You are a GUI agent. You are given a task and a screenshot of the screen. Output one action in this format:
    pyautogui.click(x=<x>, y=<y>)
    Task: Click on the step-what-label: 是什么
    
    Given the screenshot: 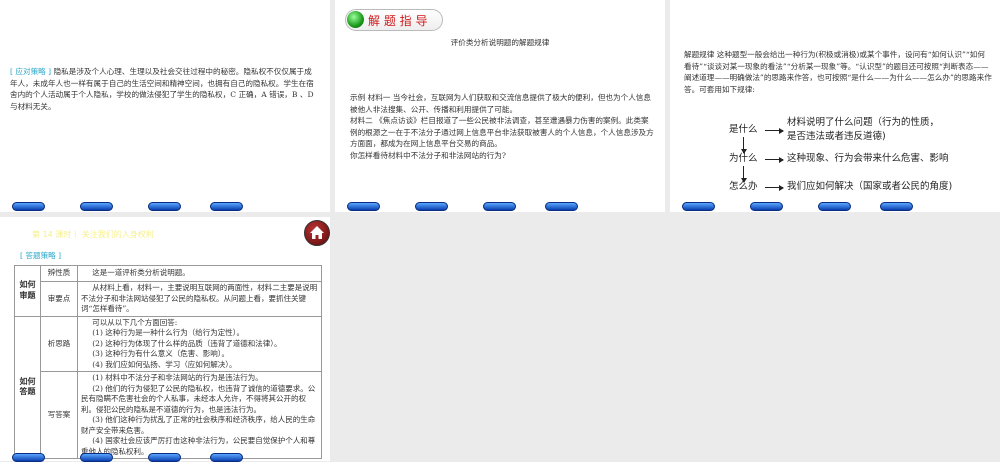 What is the action you would take?
    pyautogui.click(x=743, y=129)
    